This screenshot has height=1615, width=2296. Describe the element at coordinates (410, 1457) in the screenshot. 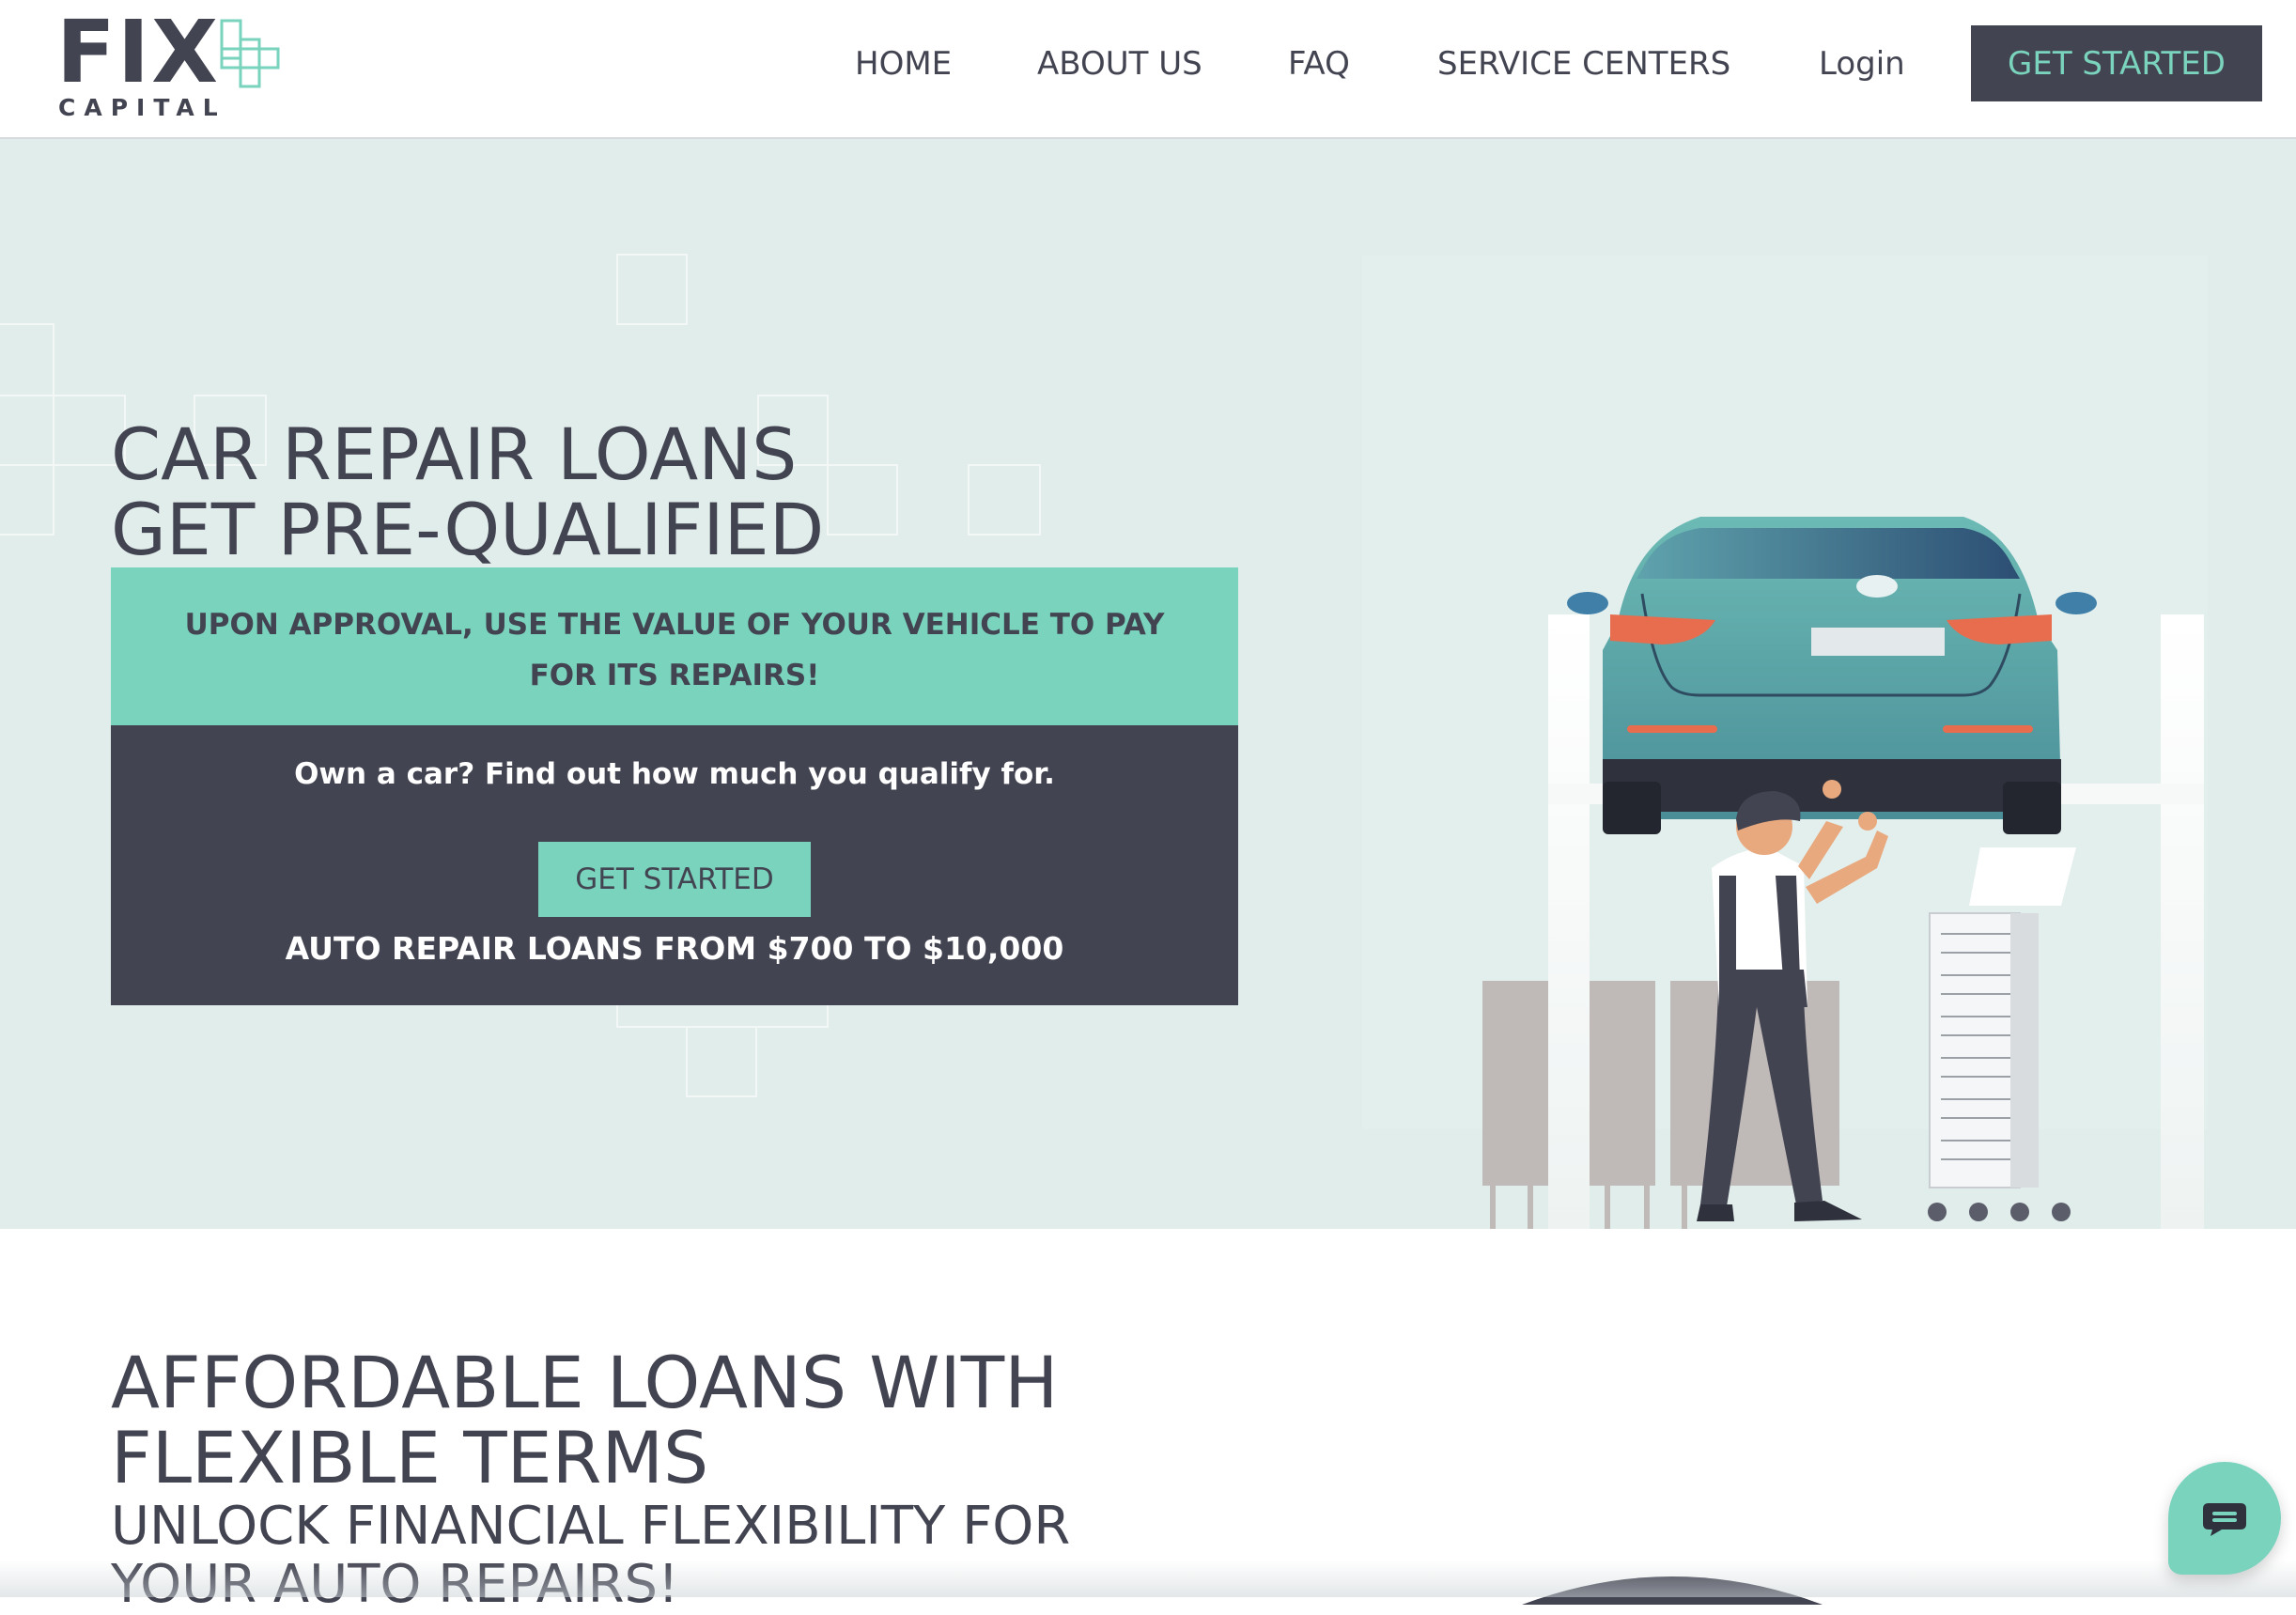

I see `section-title-line-2: FLEXIBLE TERMS` at that location.